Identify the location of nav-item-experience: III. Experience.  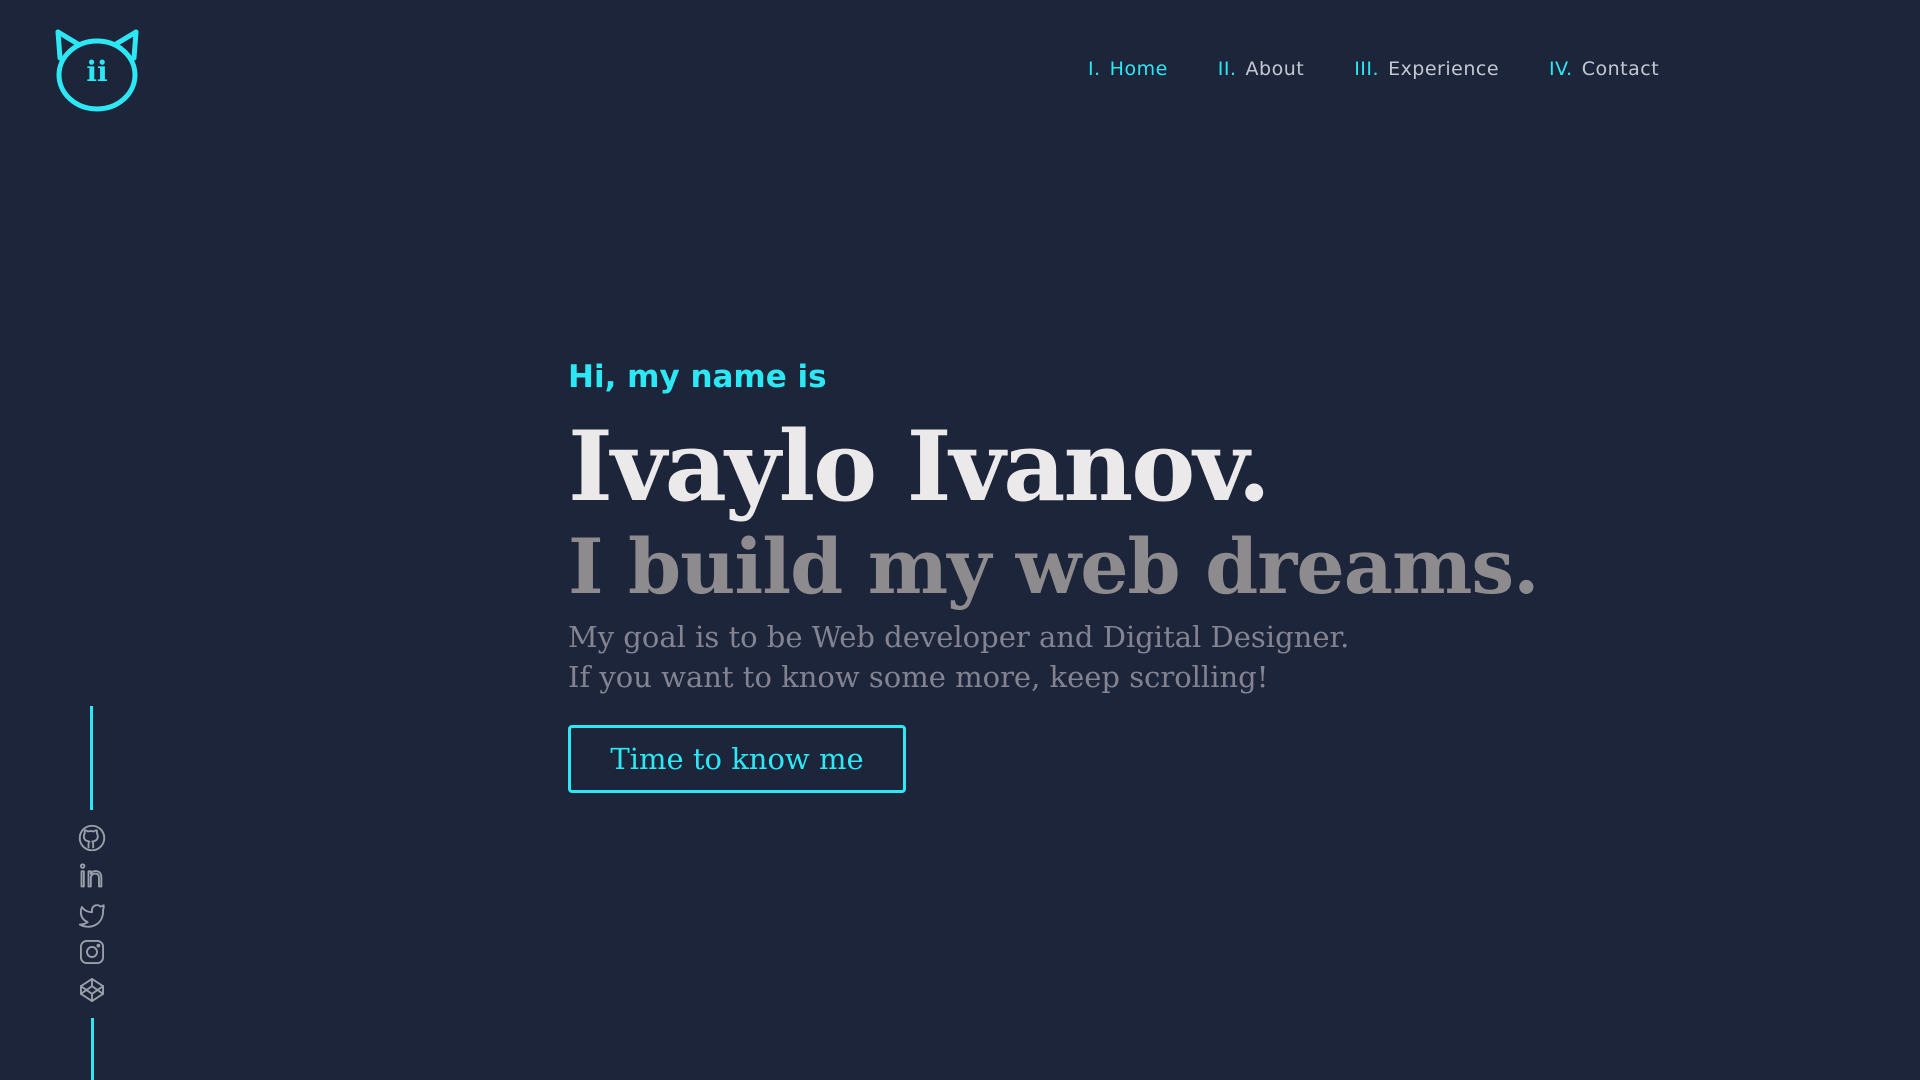
(1426, 69).